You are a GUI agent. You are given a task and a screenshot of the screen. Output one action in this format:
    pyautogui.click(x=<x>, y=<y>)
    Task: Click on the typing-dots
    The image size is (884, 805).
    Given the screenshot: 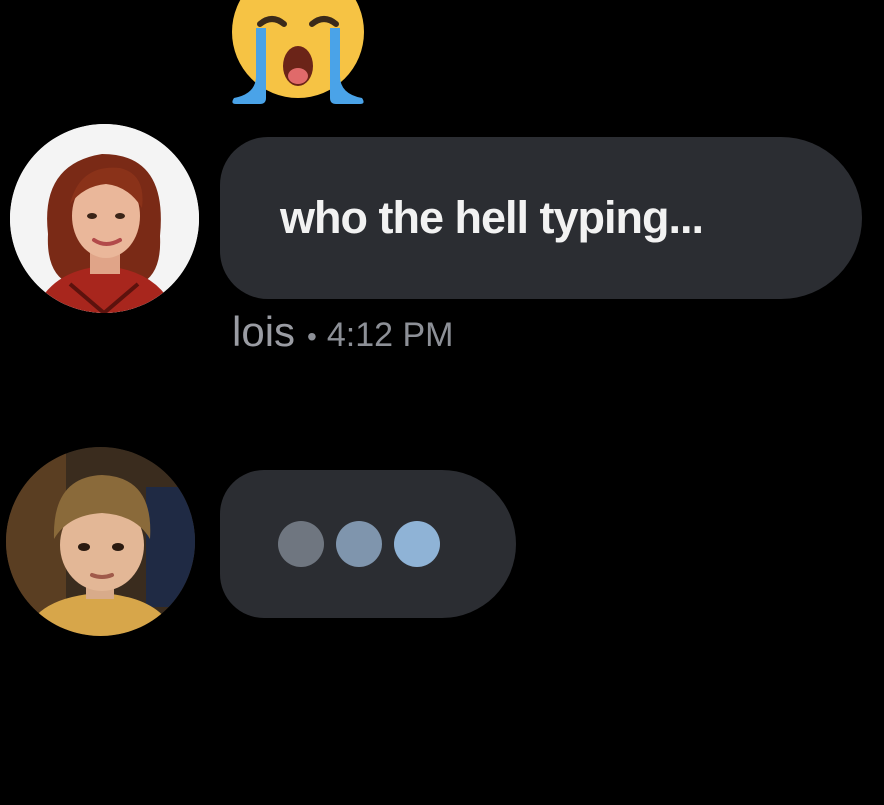 What is the action you would take?
    pyautogui.click(x=359, y=544)
    